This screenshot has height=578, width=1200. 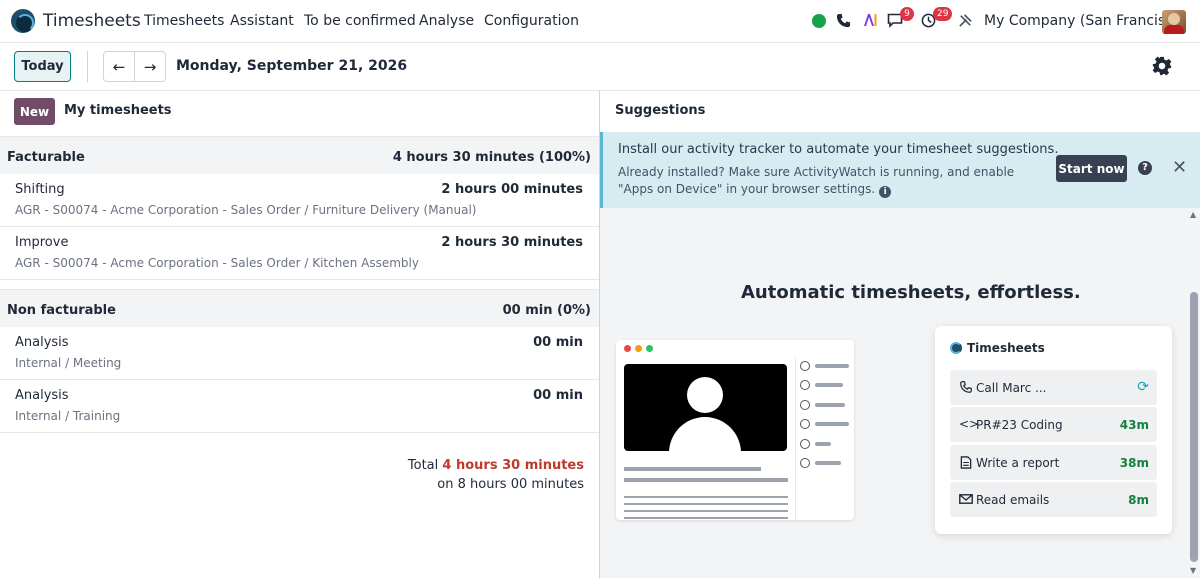 I want to click on gear-icon, so click(x=1162, y=66).